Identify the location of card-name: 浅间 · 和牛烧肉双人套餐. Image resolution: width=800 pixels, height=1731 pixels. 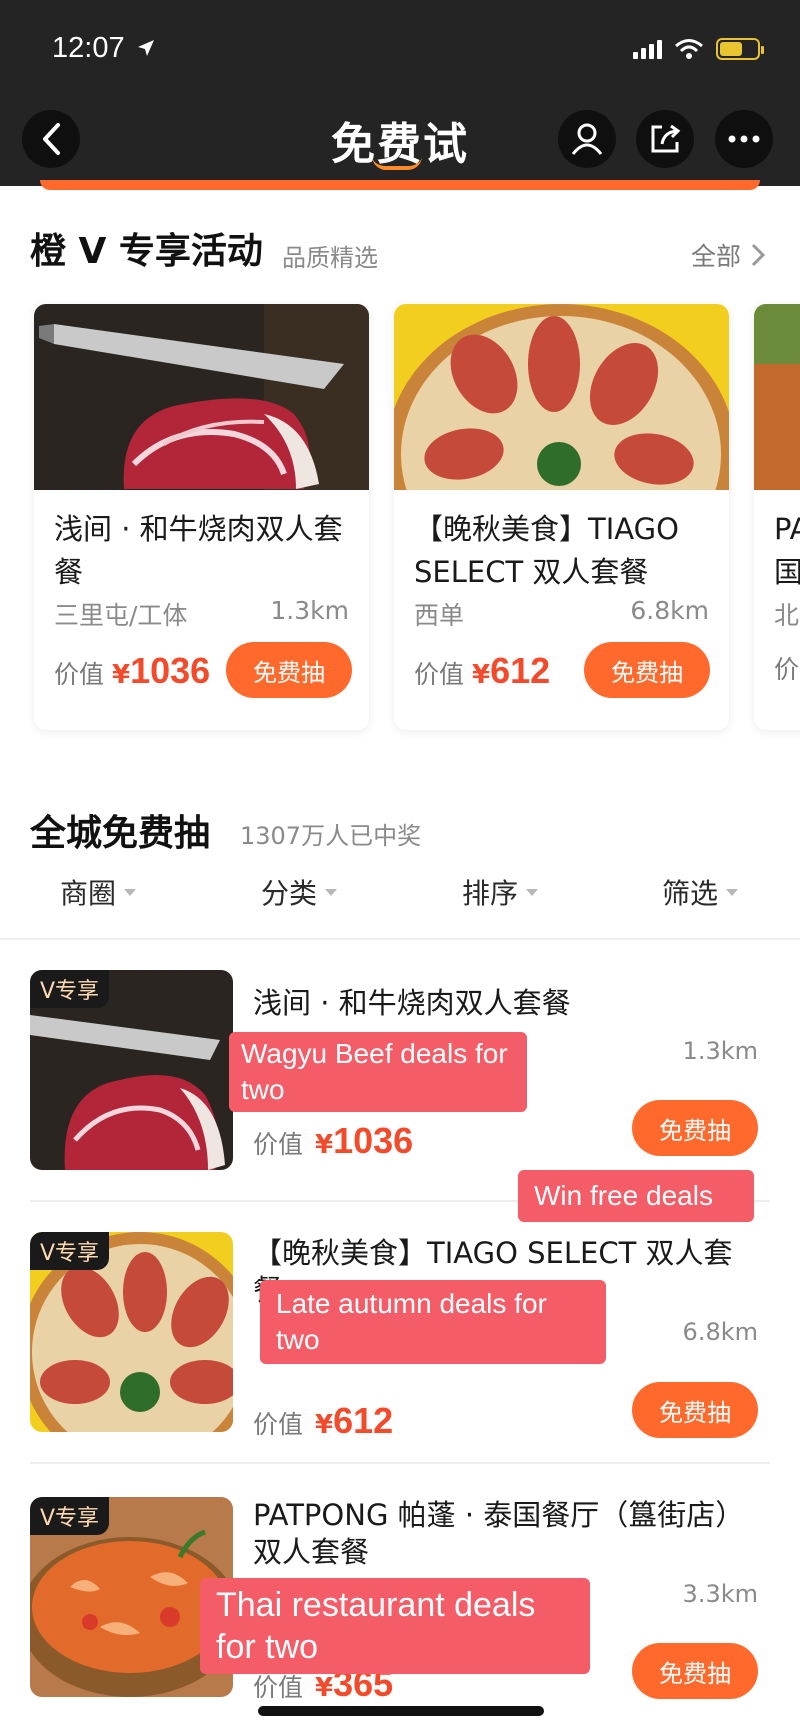
(198, 550).